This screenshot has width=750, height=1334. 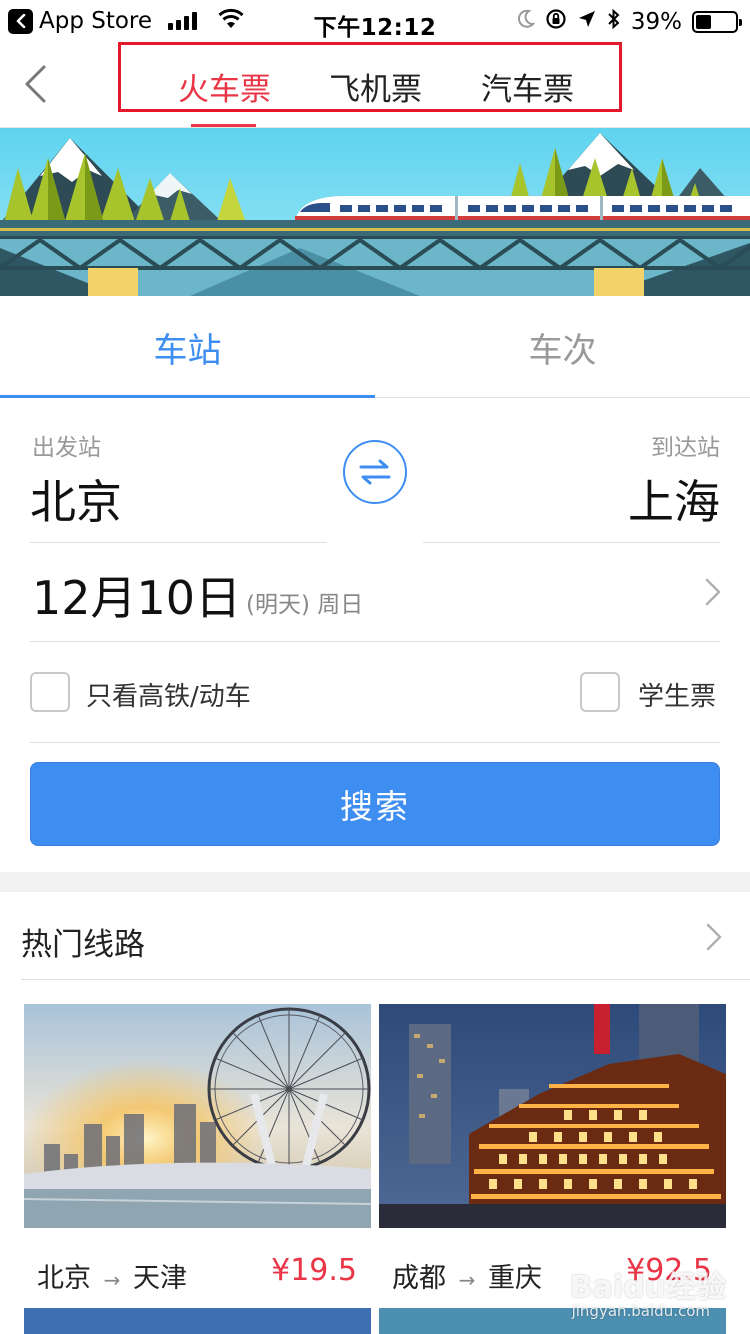 I want to click on student-ticket-checkbox, so click(x=600, y=692).